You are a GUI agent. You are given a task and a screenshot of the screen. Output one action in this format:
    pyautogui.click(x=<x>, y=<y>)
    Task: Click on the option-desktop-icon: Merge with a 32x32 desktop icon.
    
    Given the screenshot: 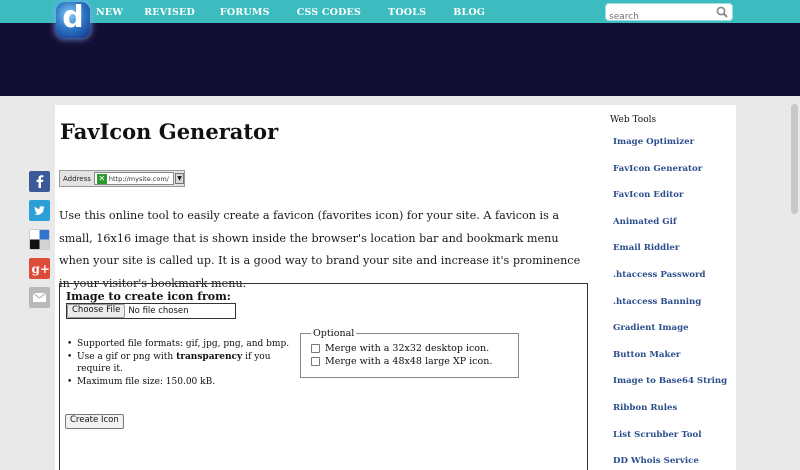 What is the action you would take?
    pyautogui.click(x=410, y=348)
    